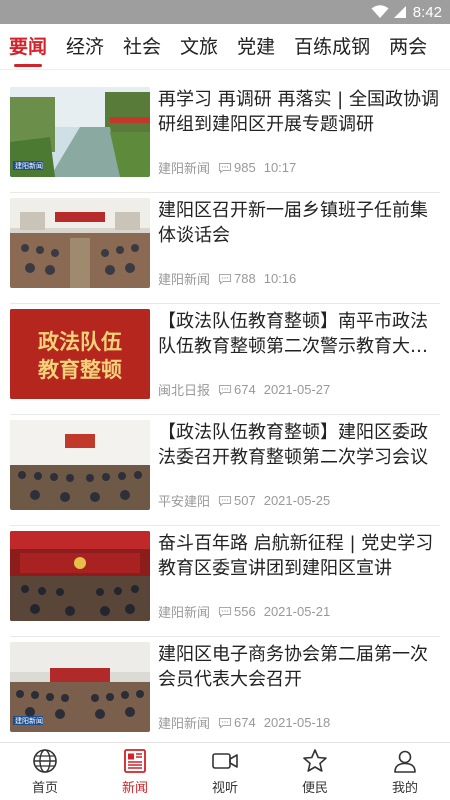 This screenshot has height=800, width=450. I want to click on nav-label: 首页, so click(44, 788).